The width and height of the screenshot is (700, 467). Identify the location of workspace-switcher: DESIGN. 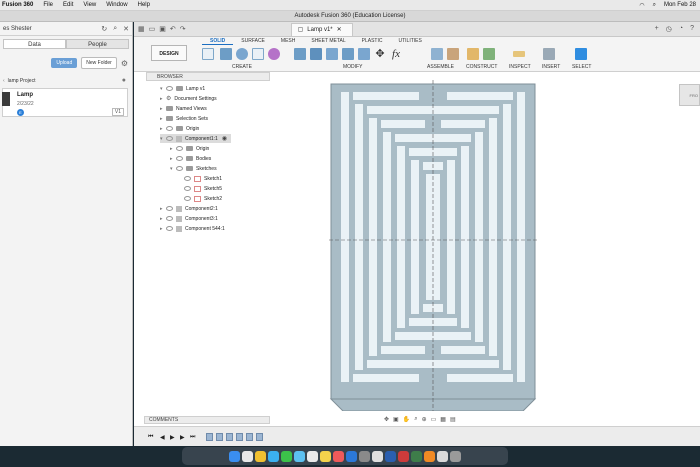
(169, 53).